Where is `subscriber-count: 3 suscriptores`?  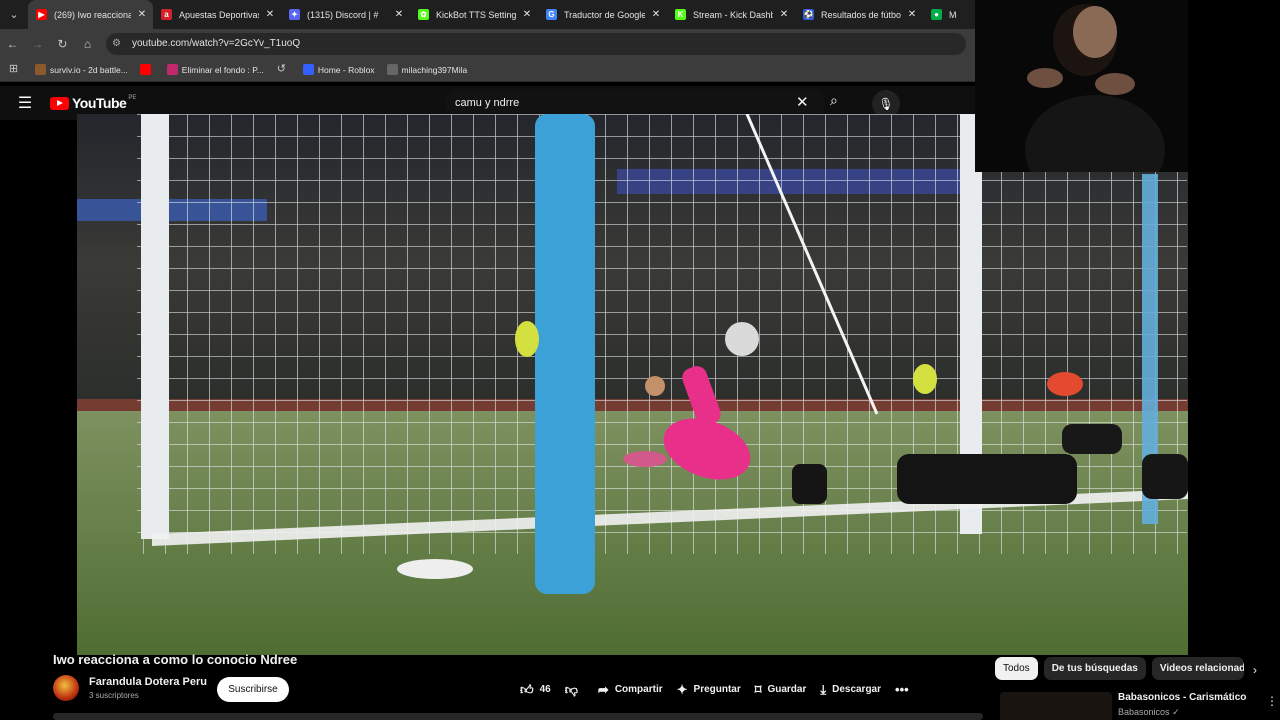 subscriber-count: 3 suscriptores is located at coordinates (114, 695).